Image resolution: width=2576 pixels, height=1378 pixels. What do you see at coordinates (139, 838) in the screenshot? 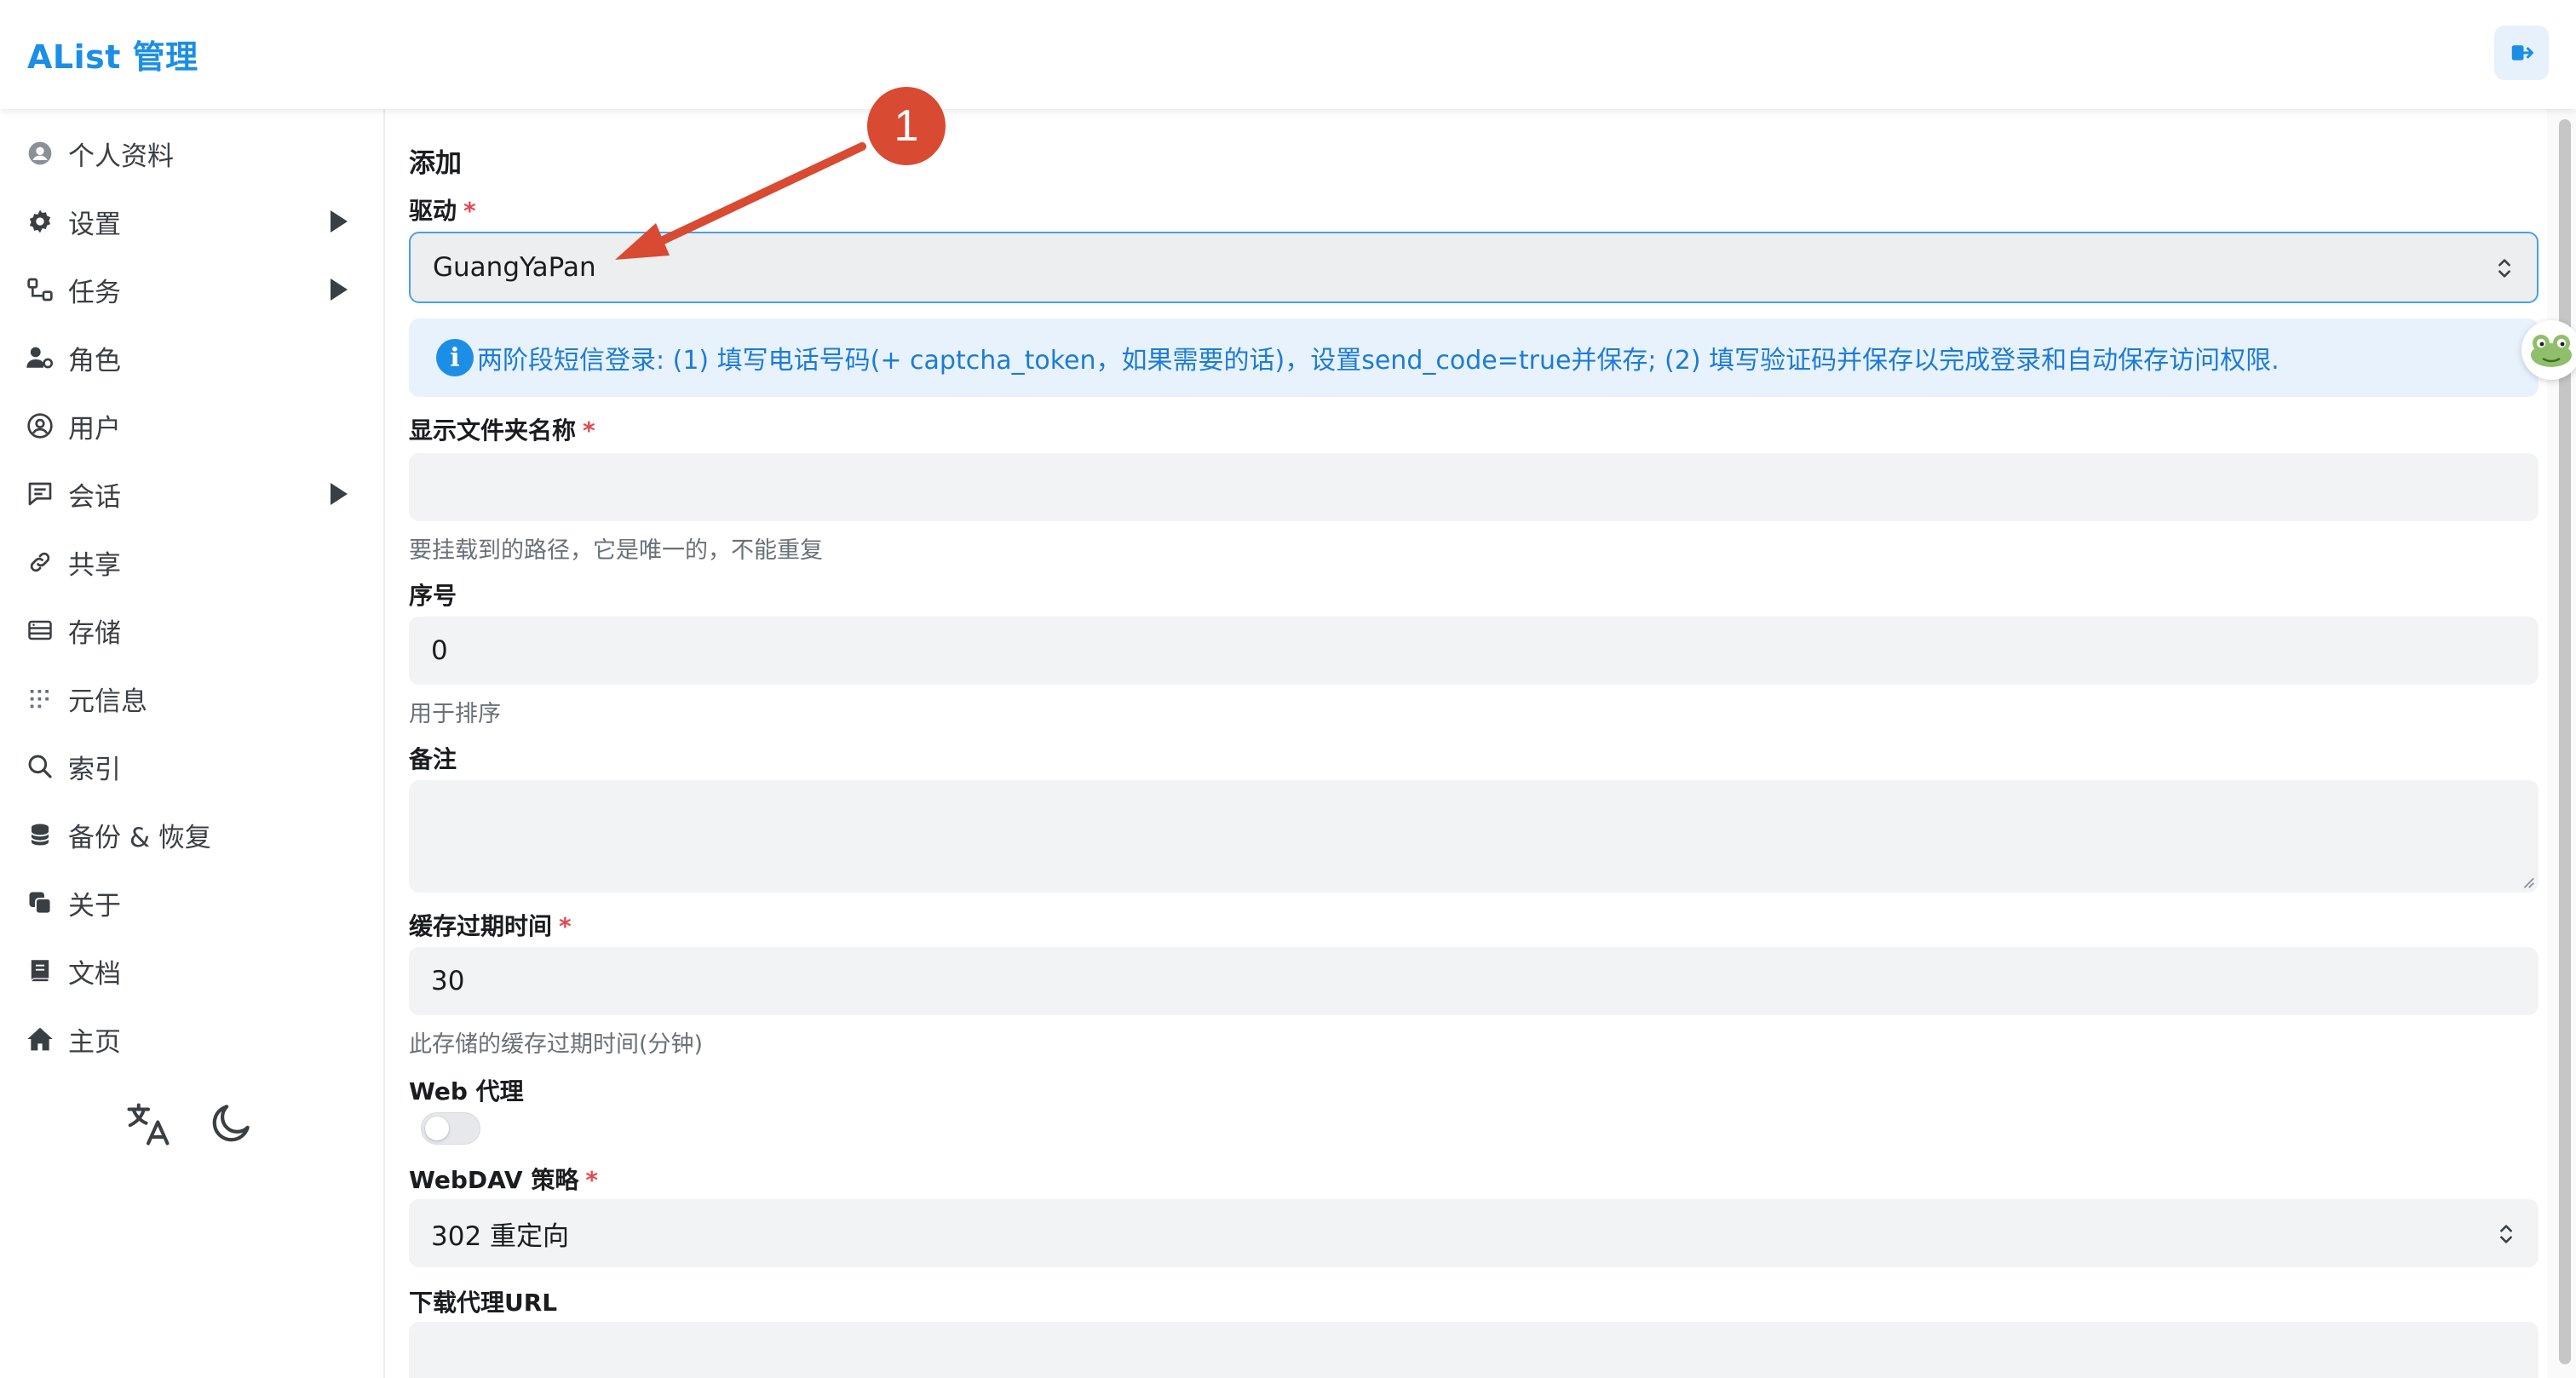
I see `sidebar-item-label: 备份 & 恢复` at bounding box center [139, 838].